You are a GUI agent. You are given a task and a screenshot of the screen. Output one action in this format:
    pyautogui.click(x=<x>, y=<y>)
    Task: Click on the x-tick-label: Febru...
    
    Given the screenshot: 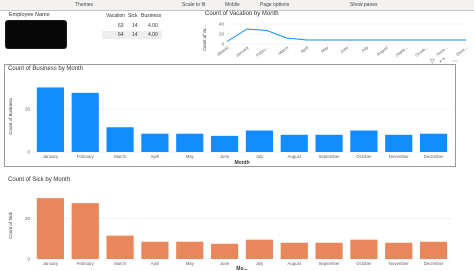 What is the action you would take?
    pyautogui.click(x=262, y=51)
    